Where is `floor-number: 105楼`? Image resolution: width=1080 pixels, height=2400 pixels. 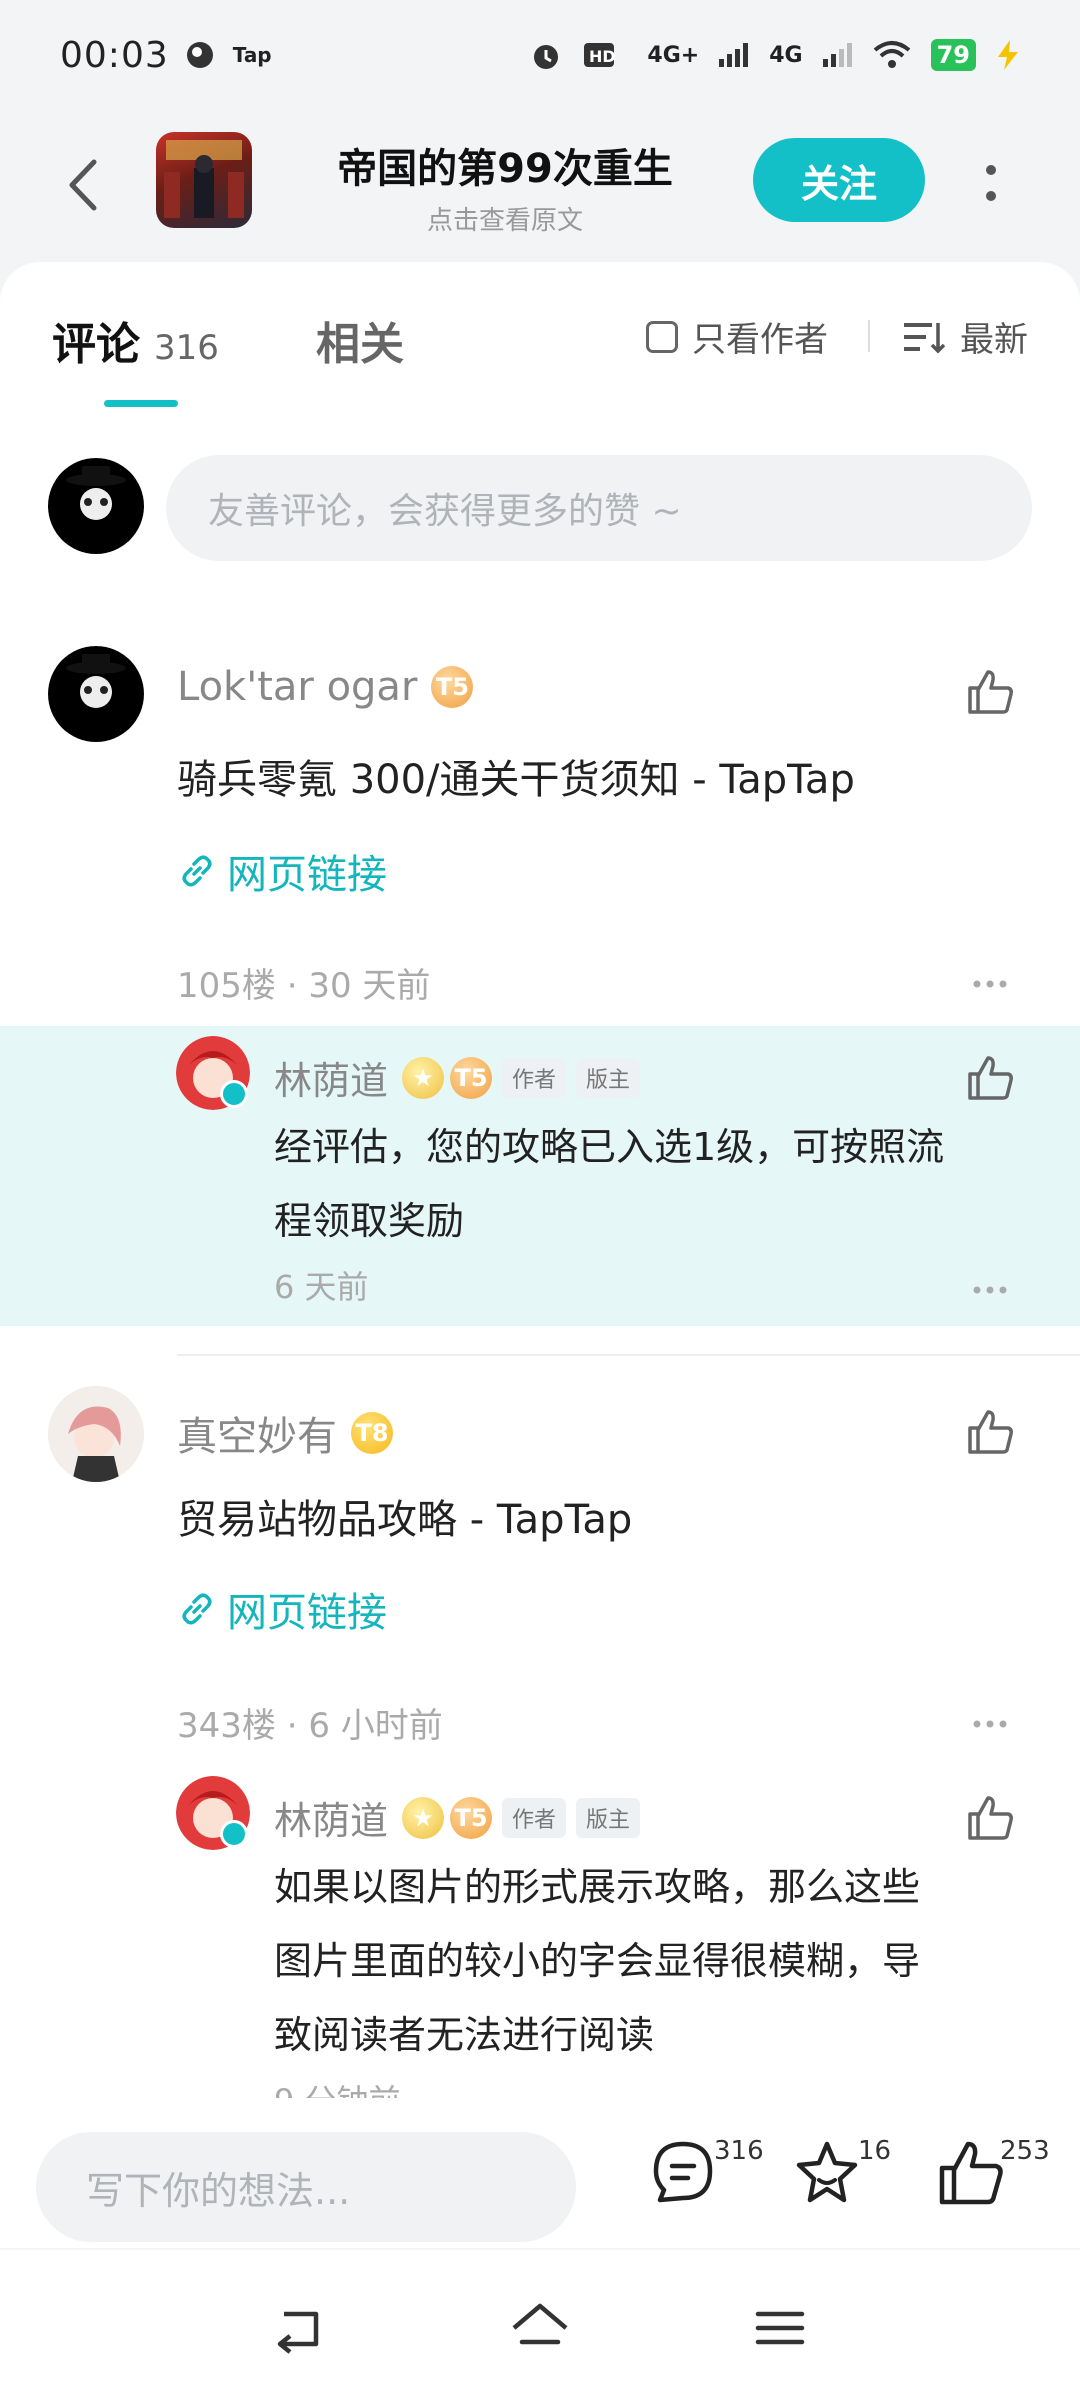 floor-number: 105楼 is located at coordinates (226, 986).